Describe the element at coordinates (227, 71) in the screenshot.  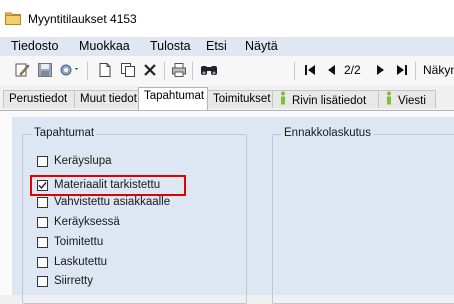
I see `toolbar: 2/2 Näkym` at that location.